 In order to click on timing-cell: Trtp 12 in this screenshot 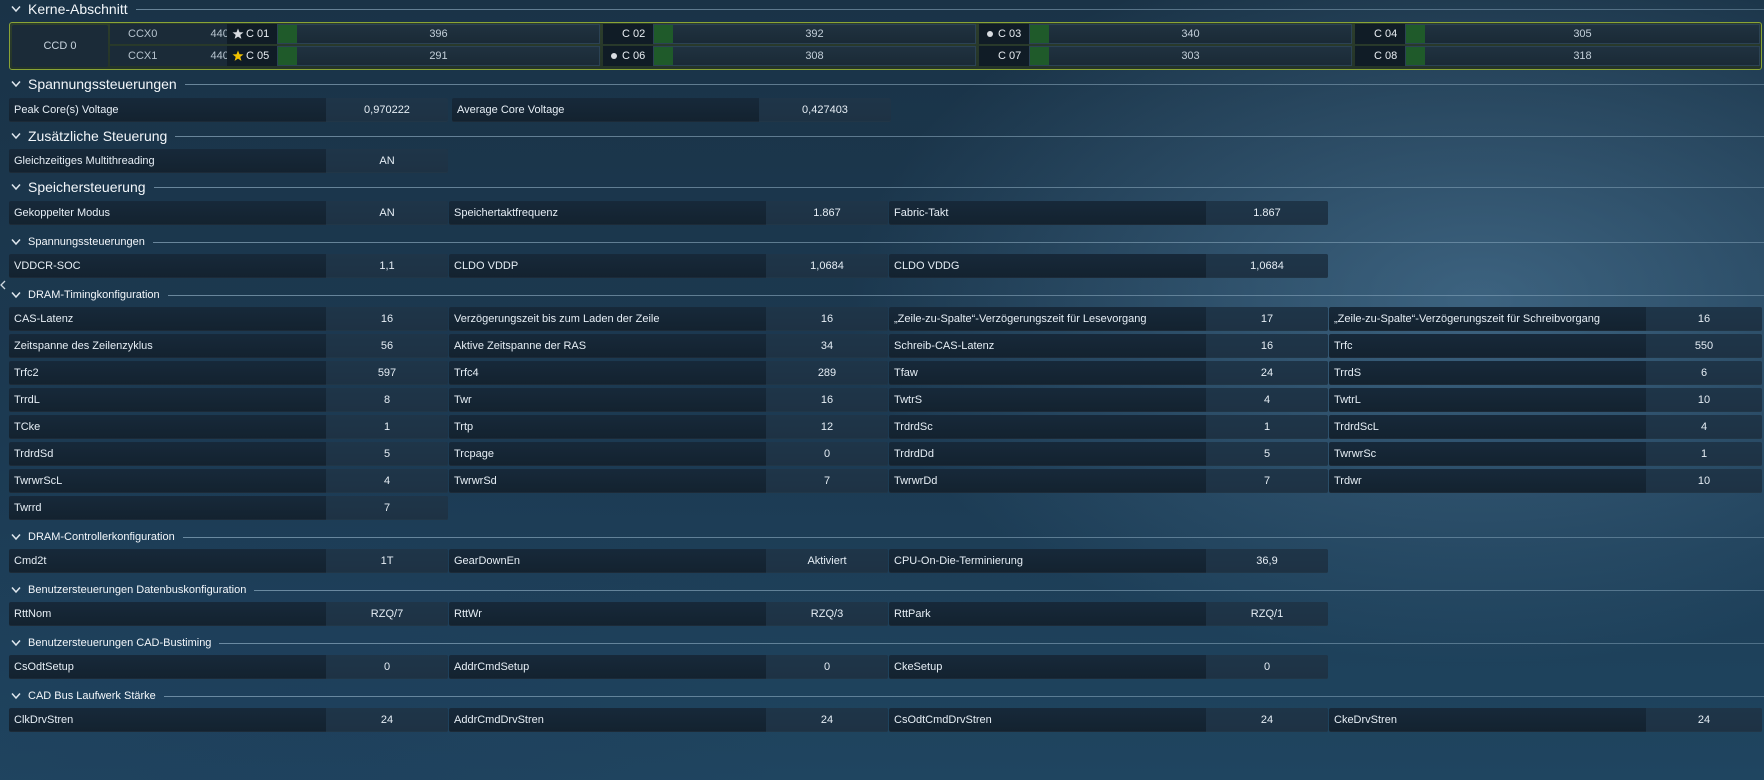, I will do `click(668, 427)`.